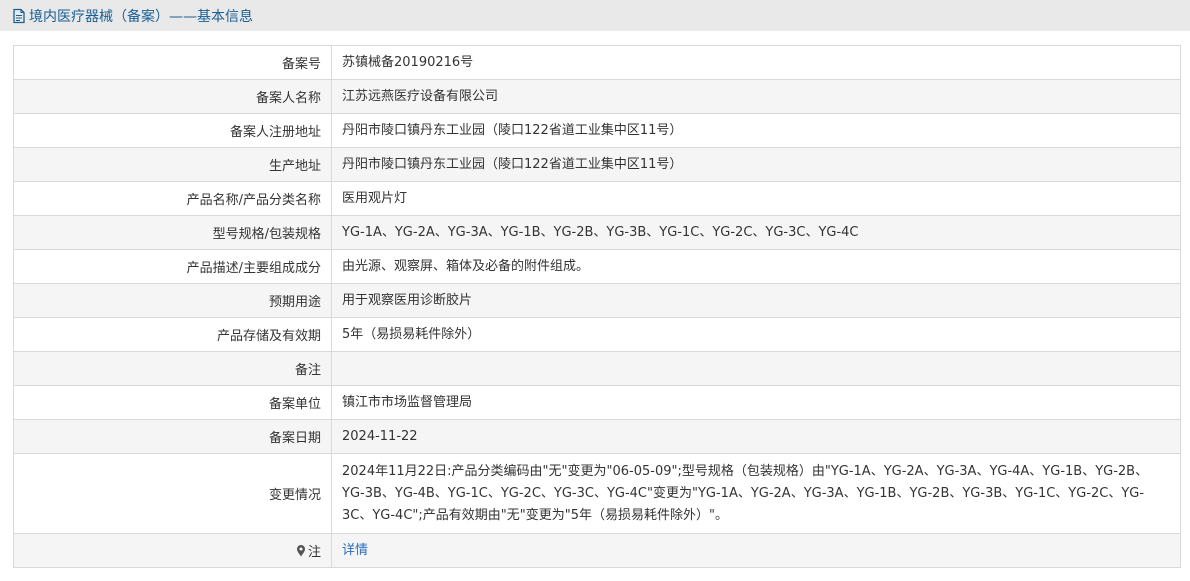 The image size is (1190, 581). I want to click on field-value: 5年（易损易耗件除外）, so click(756, 334).